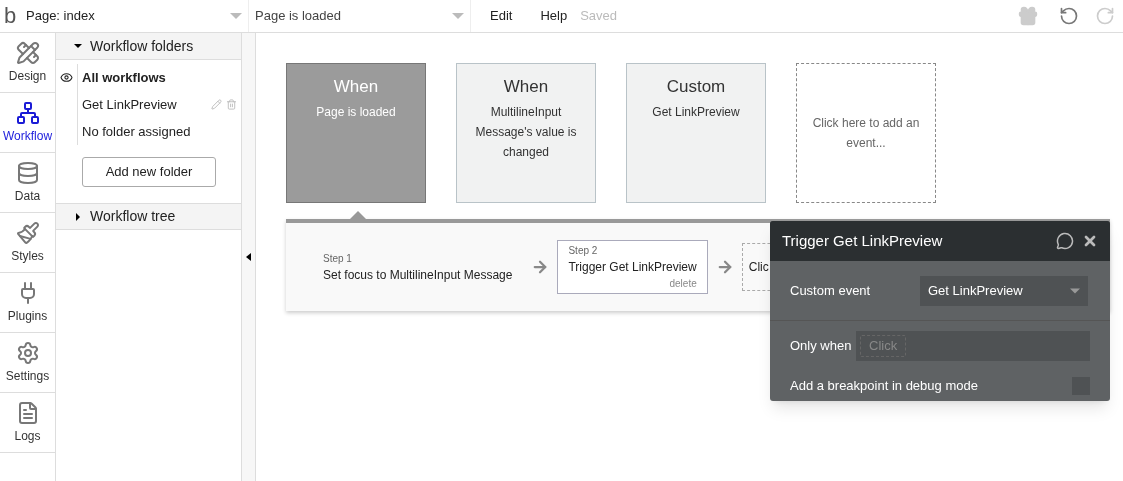 This screenshot has width=1123, height=481. What do you see at coordinates (863, 240) in the screenshot?
I see `popup-title: Trigger Get LinkPreview` at bounding box center [863, 240].